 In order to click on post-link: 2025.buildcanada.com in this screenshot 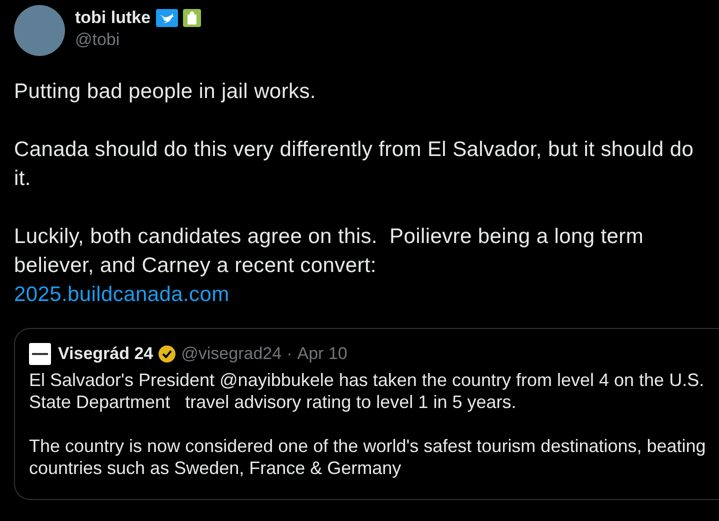, I will do `click(122, 294)`.